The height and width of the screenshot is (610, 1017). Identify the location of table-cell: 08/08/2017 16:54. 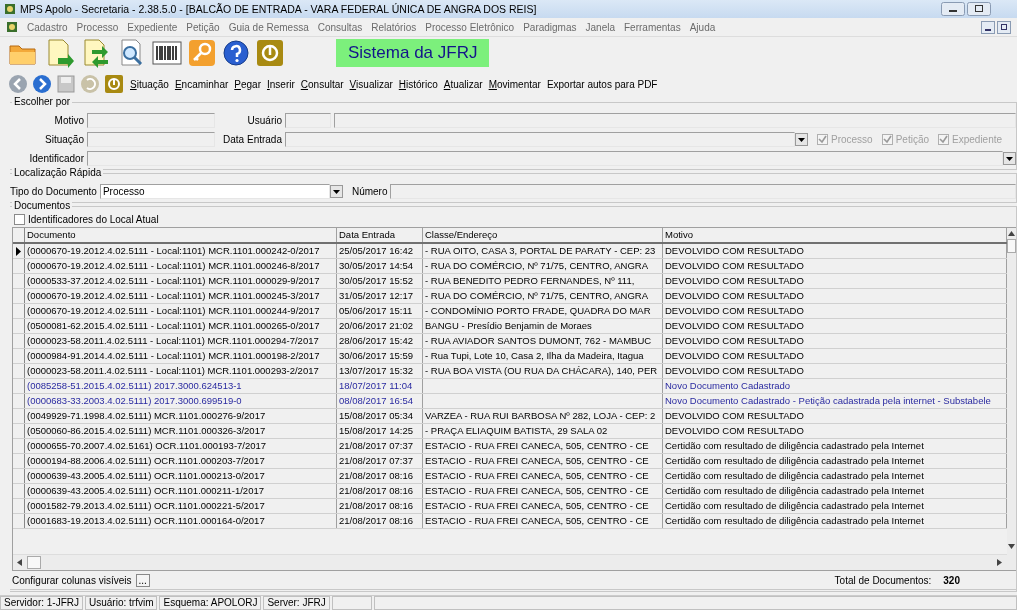
(380, 401).